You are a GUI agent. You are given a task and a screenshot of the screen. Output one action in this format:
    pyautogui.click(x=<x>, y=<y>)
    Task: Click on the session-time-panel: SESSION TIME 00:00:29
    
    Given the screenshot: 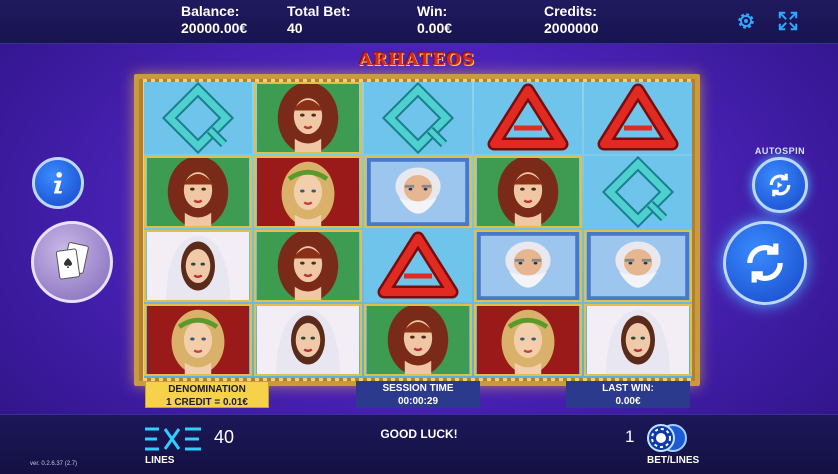 What is the action you would take?
    pyautogui.click(x=418, y=394)
    